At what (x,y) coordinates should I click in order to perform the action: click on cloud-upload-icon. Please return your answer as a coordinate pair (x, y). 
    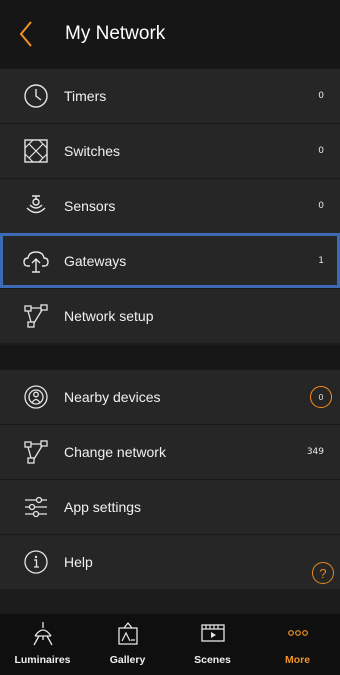
    Looking at the image, I should click on (36, 261).